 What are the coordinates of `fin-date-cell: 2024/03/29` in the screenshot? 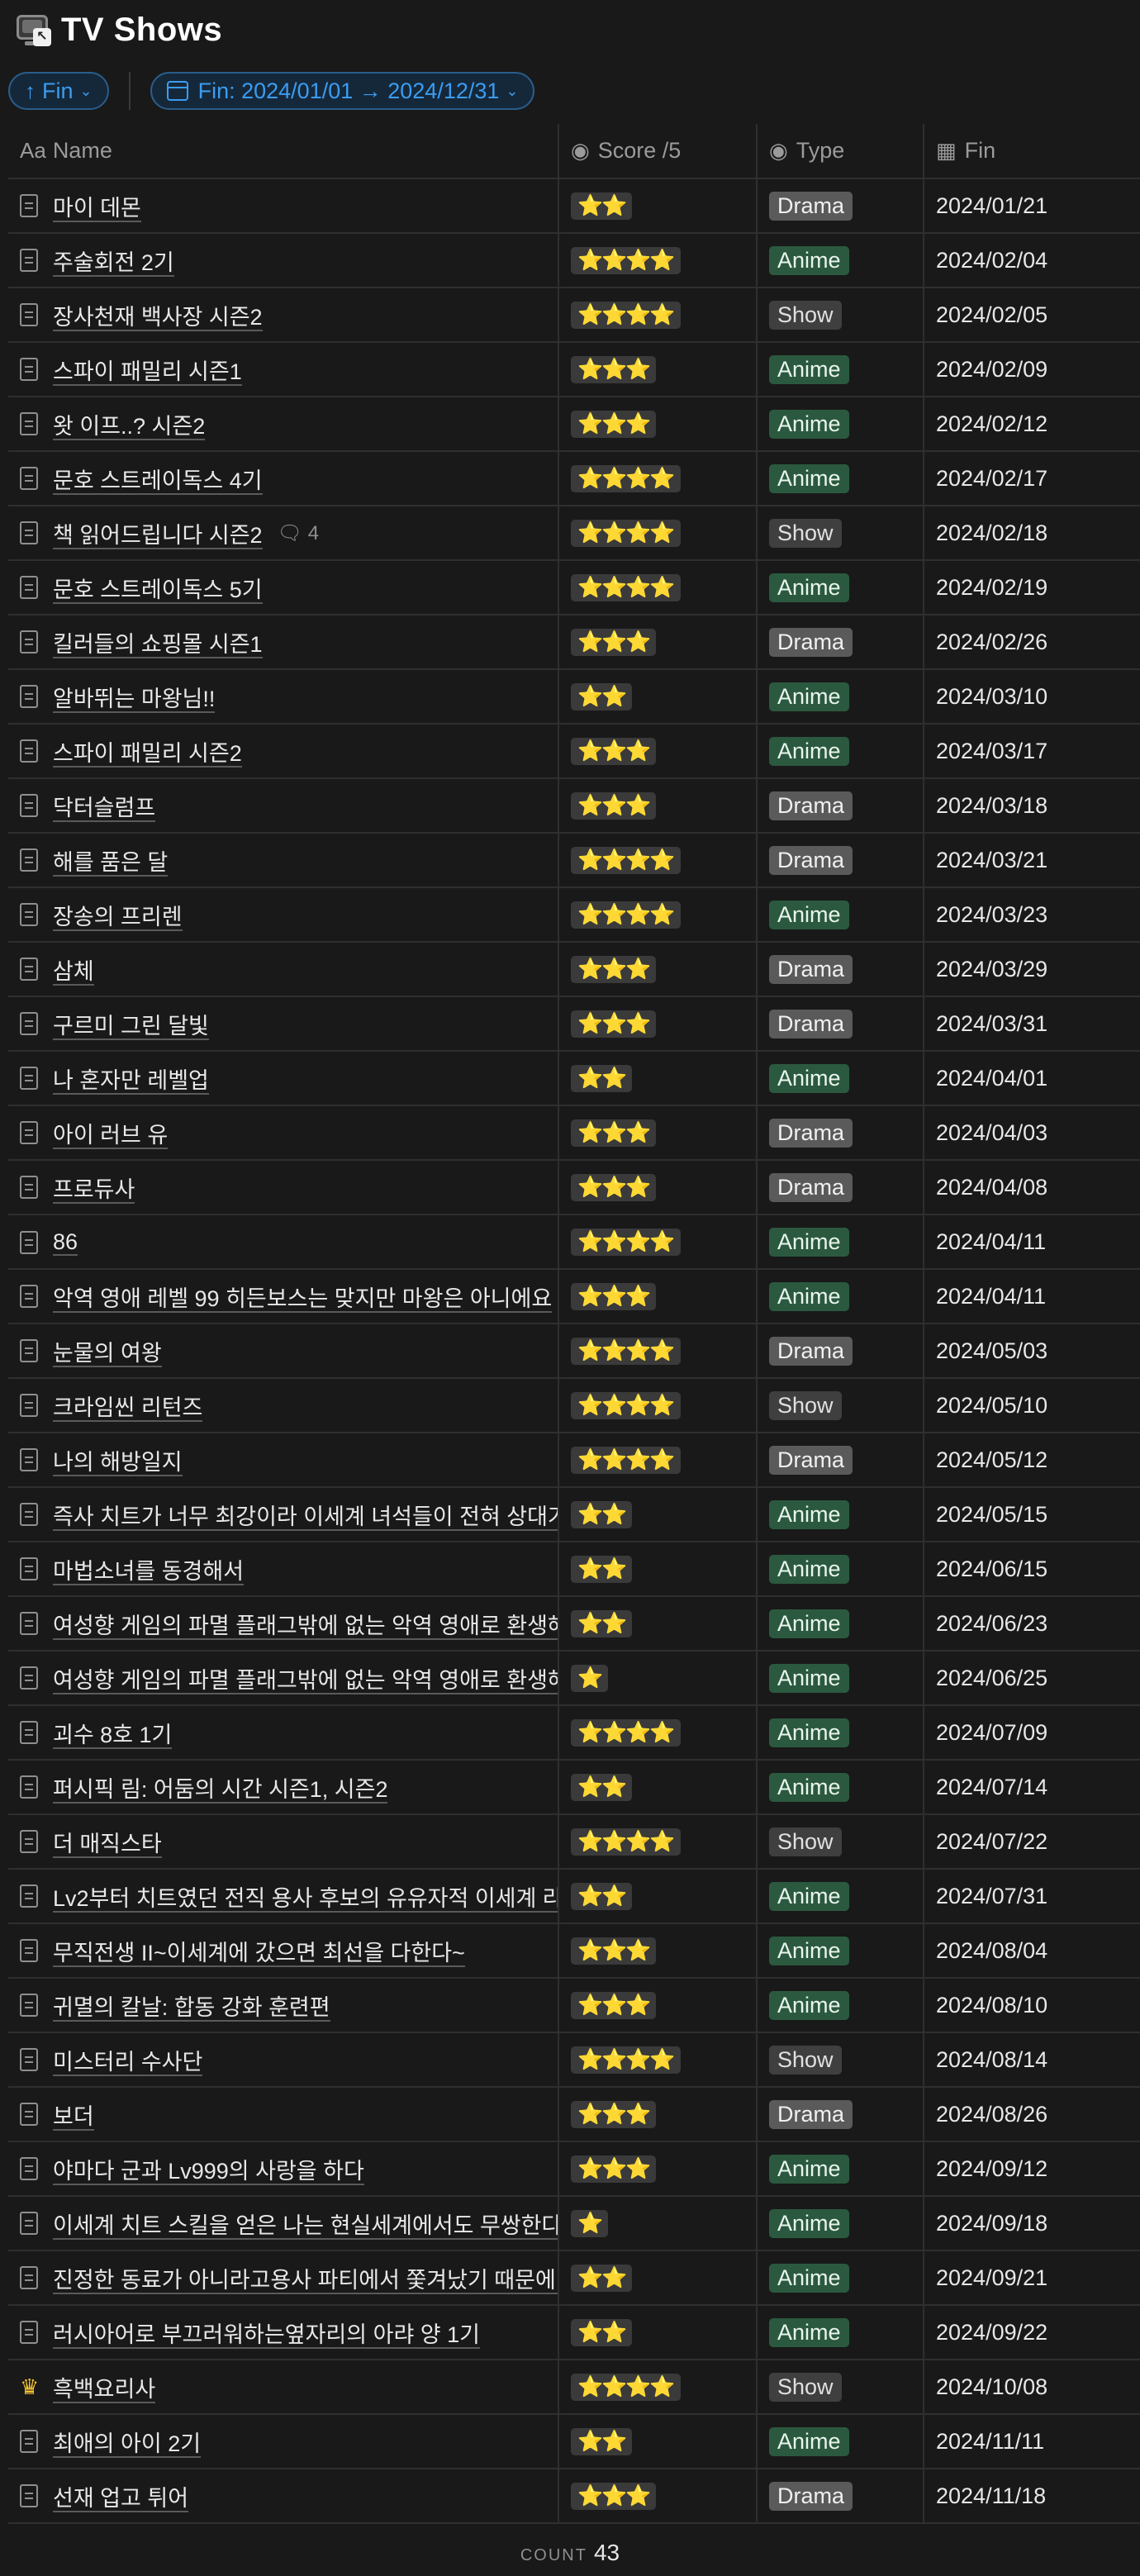 It's located at (1031, 969).